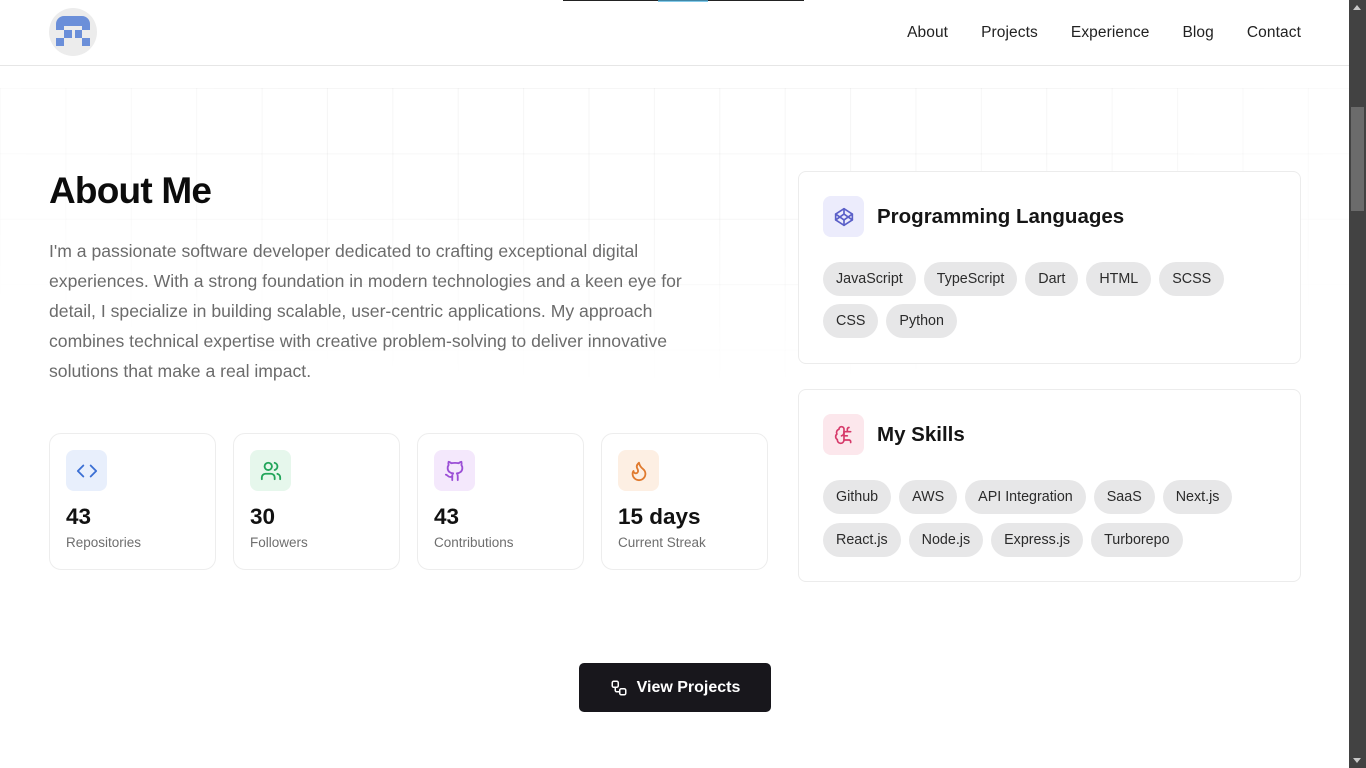 The width and height of the screenshot is (1366, 768). Describe the element at coordinates (1137, 540) in the screenshot. I see `skill-tag: Turborepo` at that location.